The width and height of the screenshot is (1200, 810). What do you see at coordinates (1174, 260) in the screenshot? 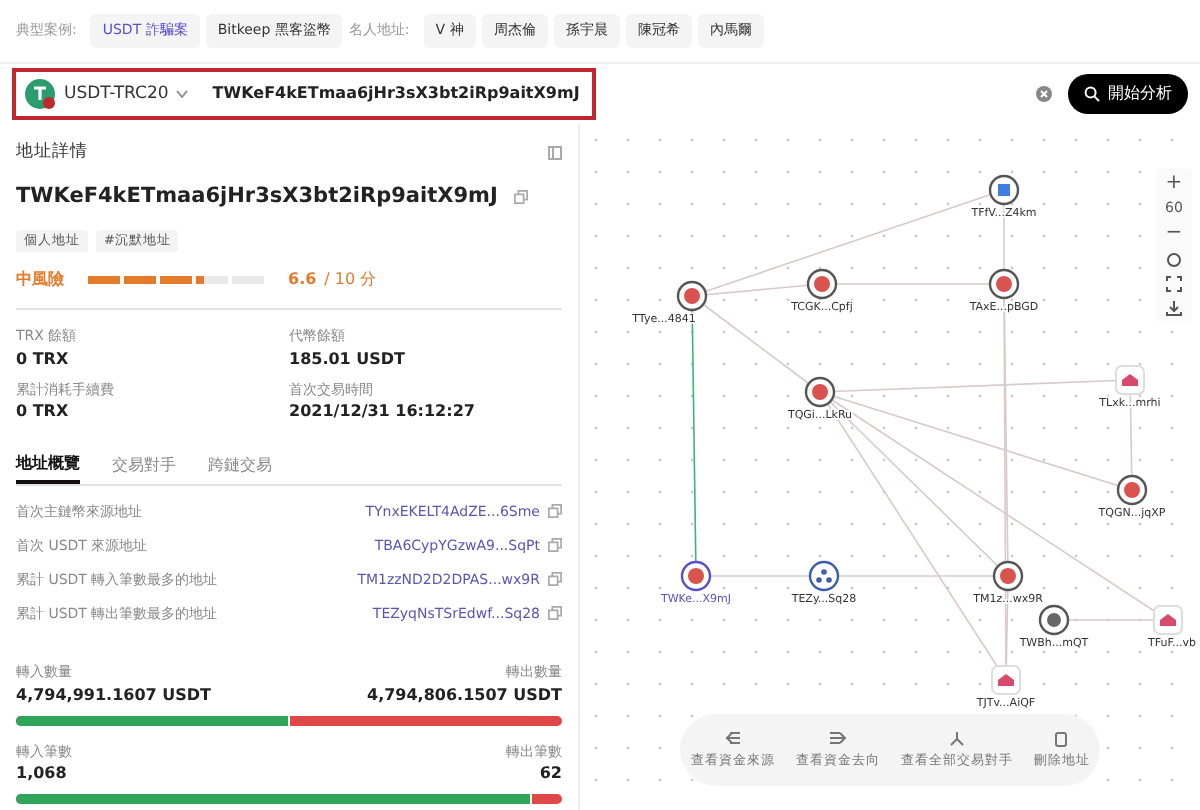
I see `locate-icon` at bounding box center [1174, 260].